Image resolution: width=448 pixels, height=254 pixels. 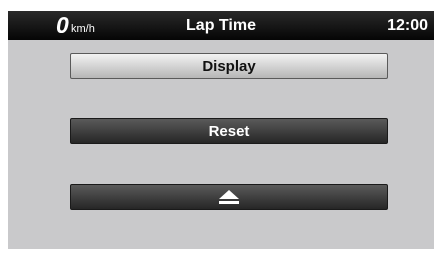 What do you see at coordinates (407, 25) in the screenshot?
I see `clock: 12:00` at bounding box center [407, 25].